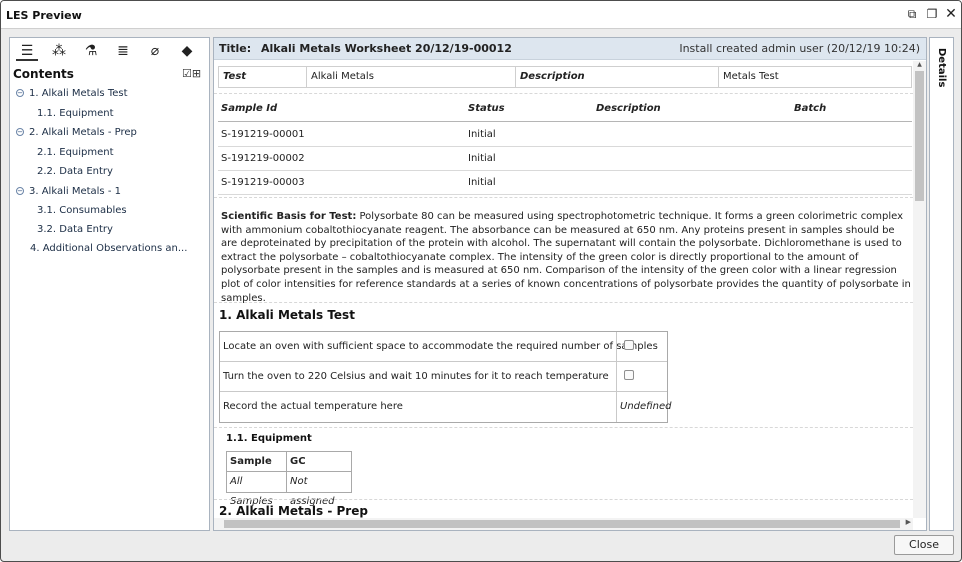 The image size is (962, 562). Describe the element at coordinates (293, 511) in the screenshot. I see `section-title: 2. Alkali Metals - Prep` at that location.